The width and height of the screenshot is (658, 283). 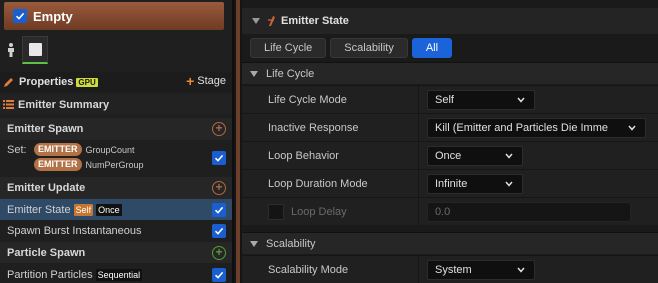 I want to click on emitter-spawn-label: Emitter Spawn, so click(x=45, y=129).